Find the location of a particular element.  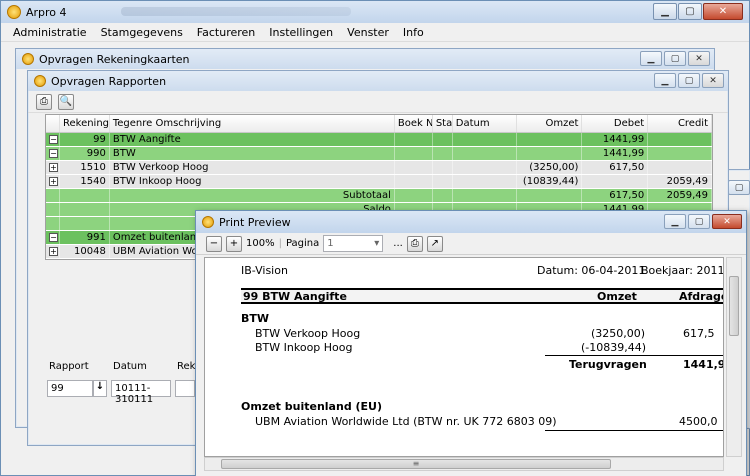

print-preview-titlebar: Print Preview ▁ ▢ ✕ is located at coordinates (471, 222).